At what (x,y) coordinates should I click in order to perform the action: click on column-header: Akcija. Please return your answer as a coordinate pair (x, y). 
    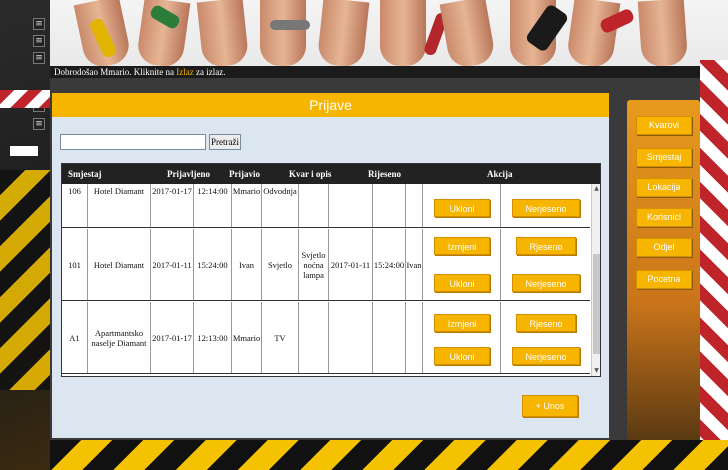
    Looking at the image, I should click on (500, 174).